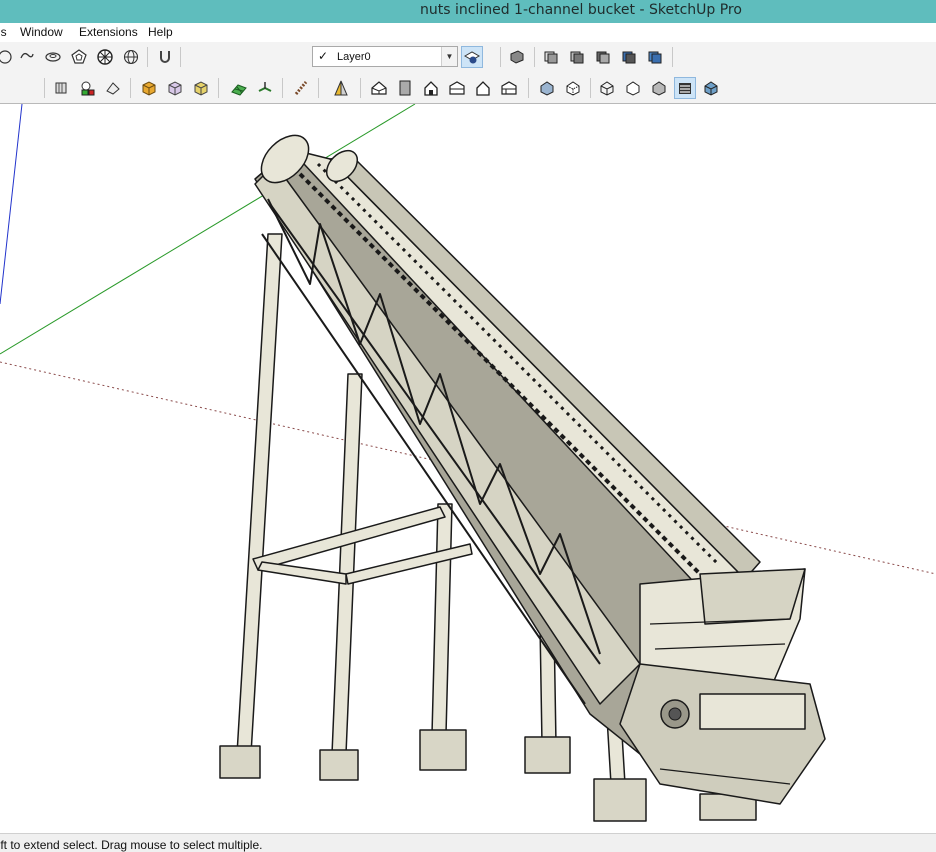 This screenshot has height=852, width=936. I want to click on toolbar-bottom, so click(468, 88).